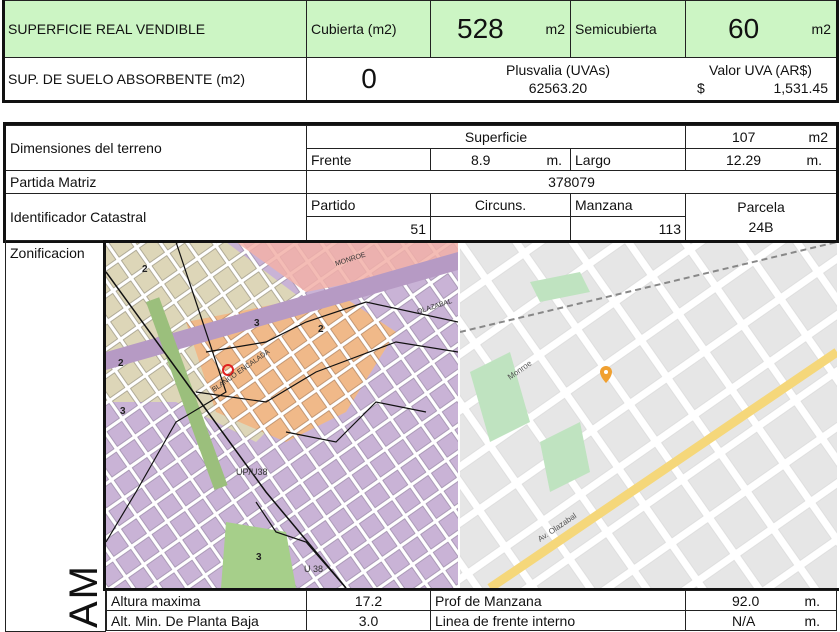 This screenshot has height=632, width=840. I want to click on linea-label: Linea de frente interno, so click(558, 620).